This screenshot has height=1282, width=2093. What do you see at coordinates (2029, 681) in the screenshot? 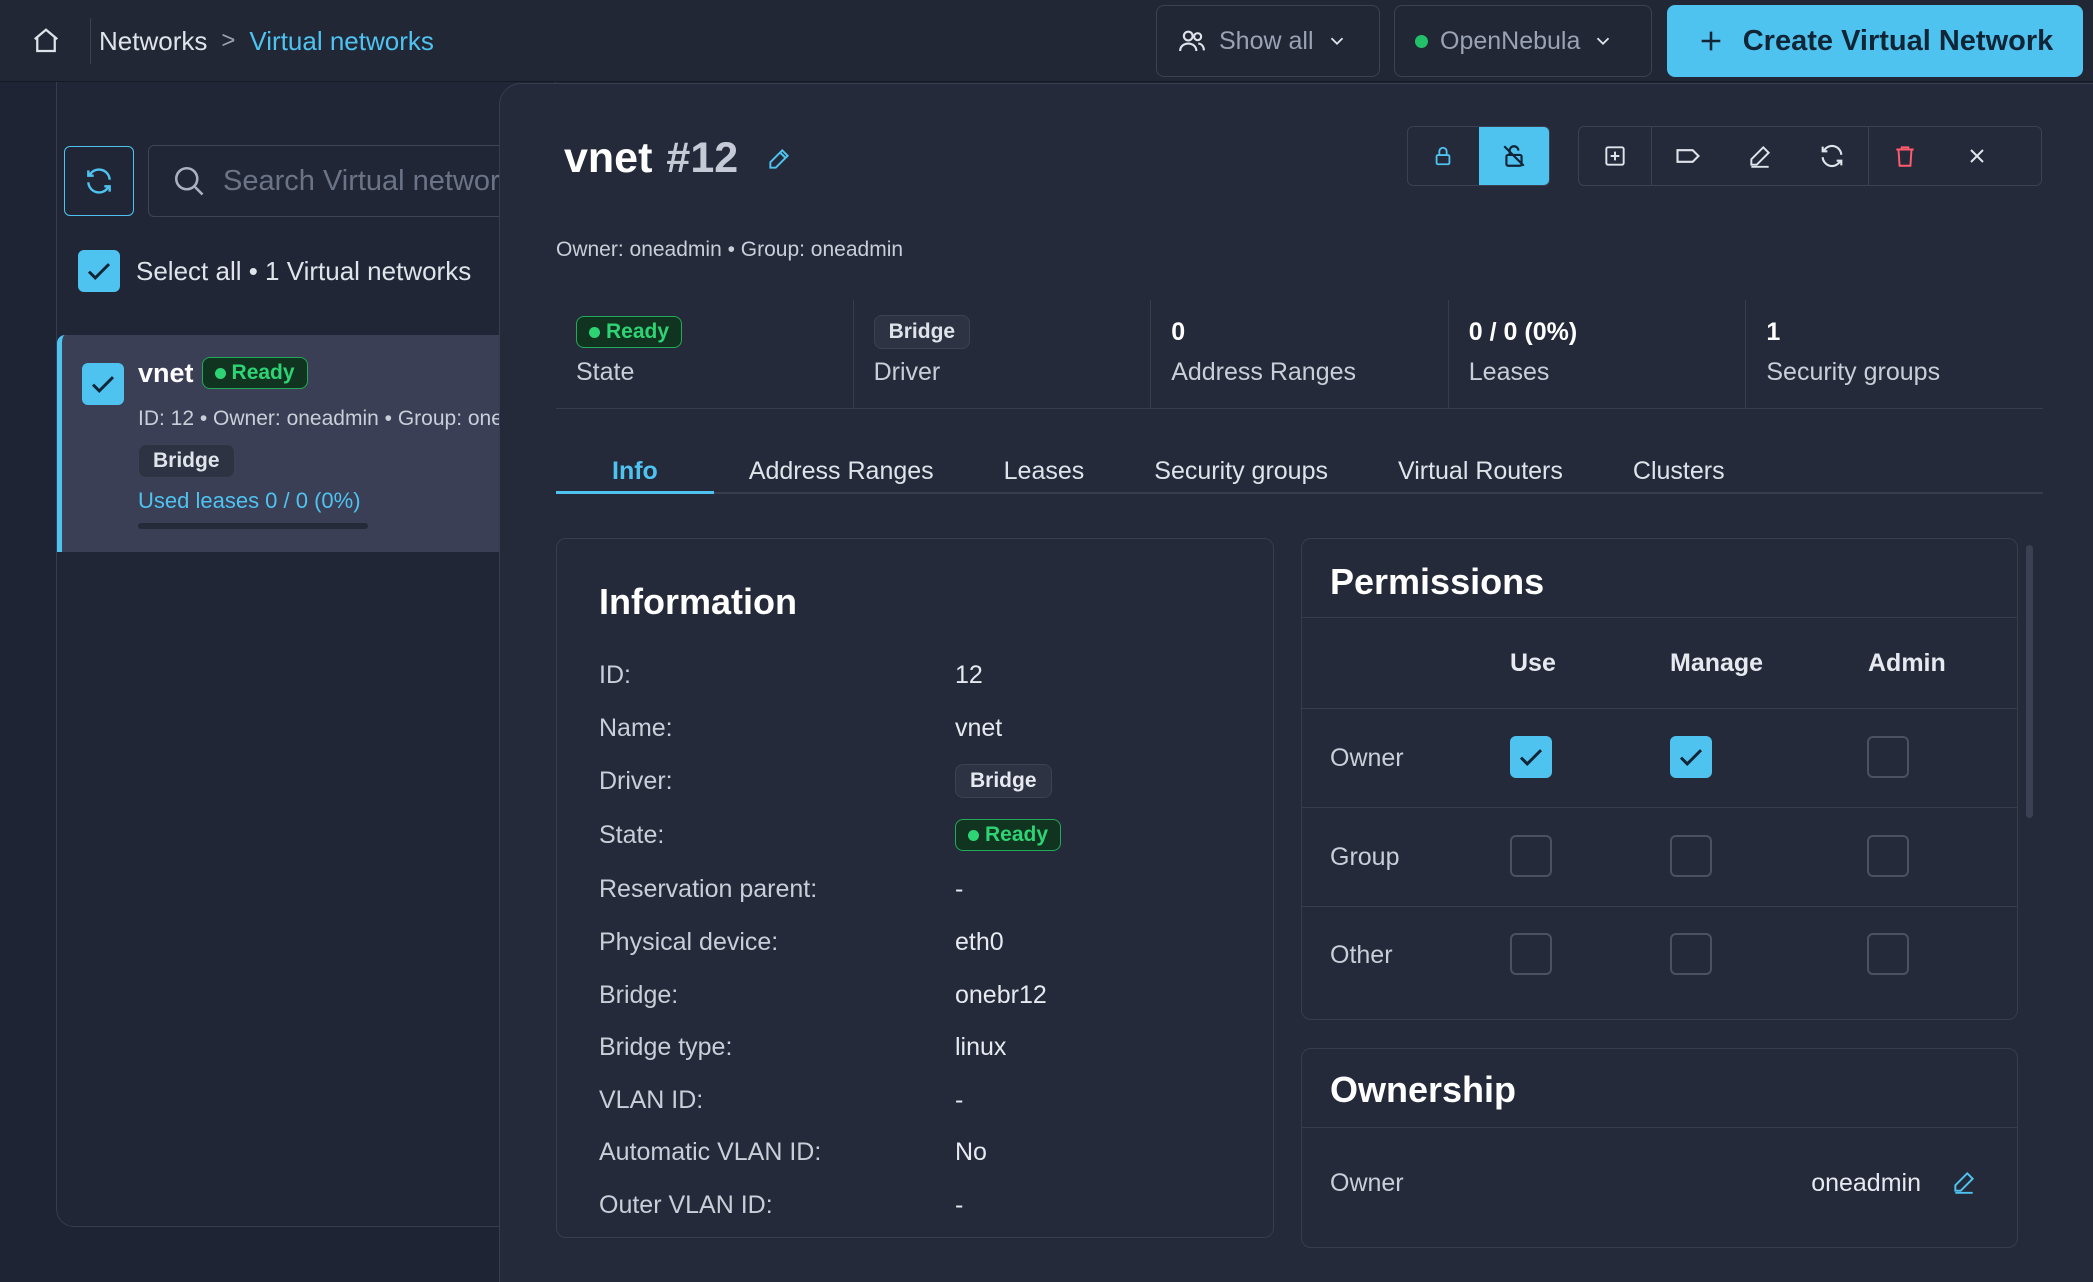
I see `scrollbar` at bounding box center [2029, 681].